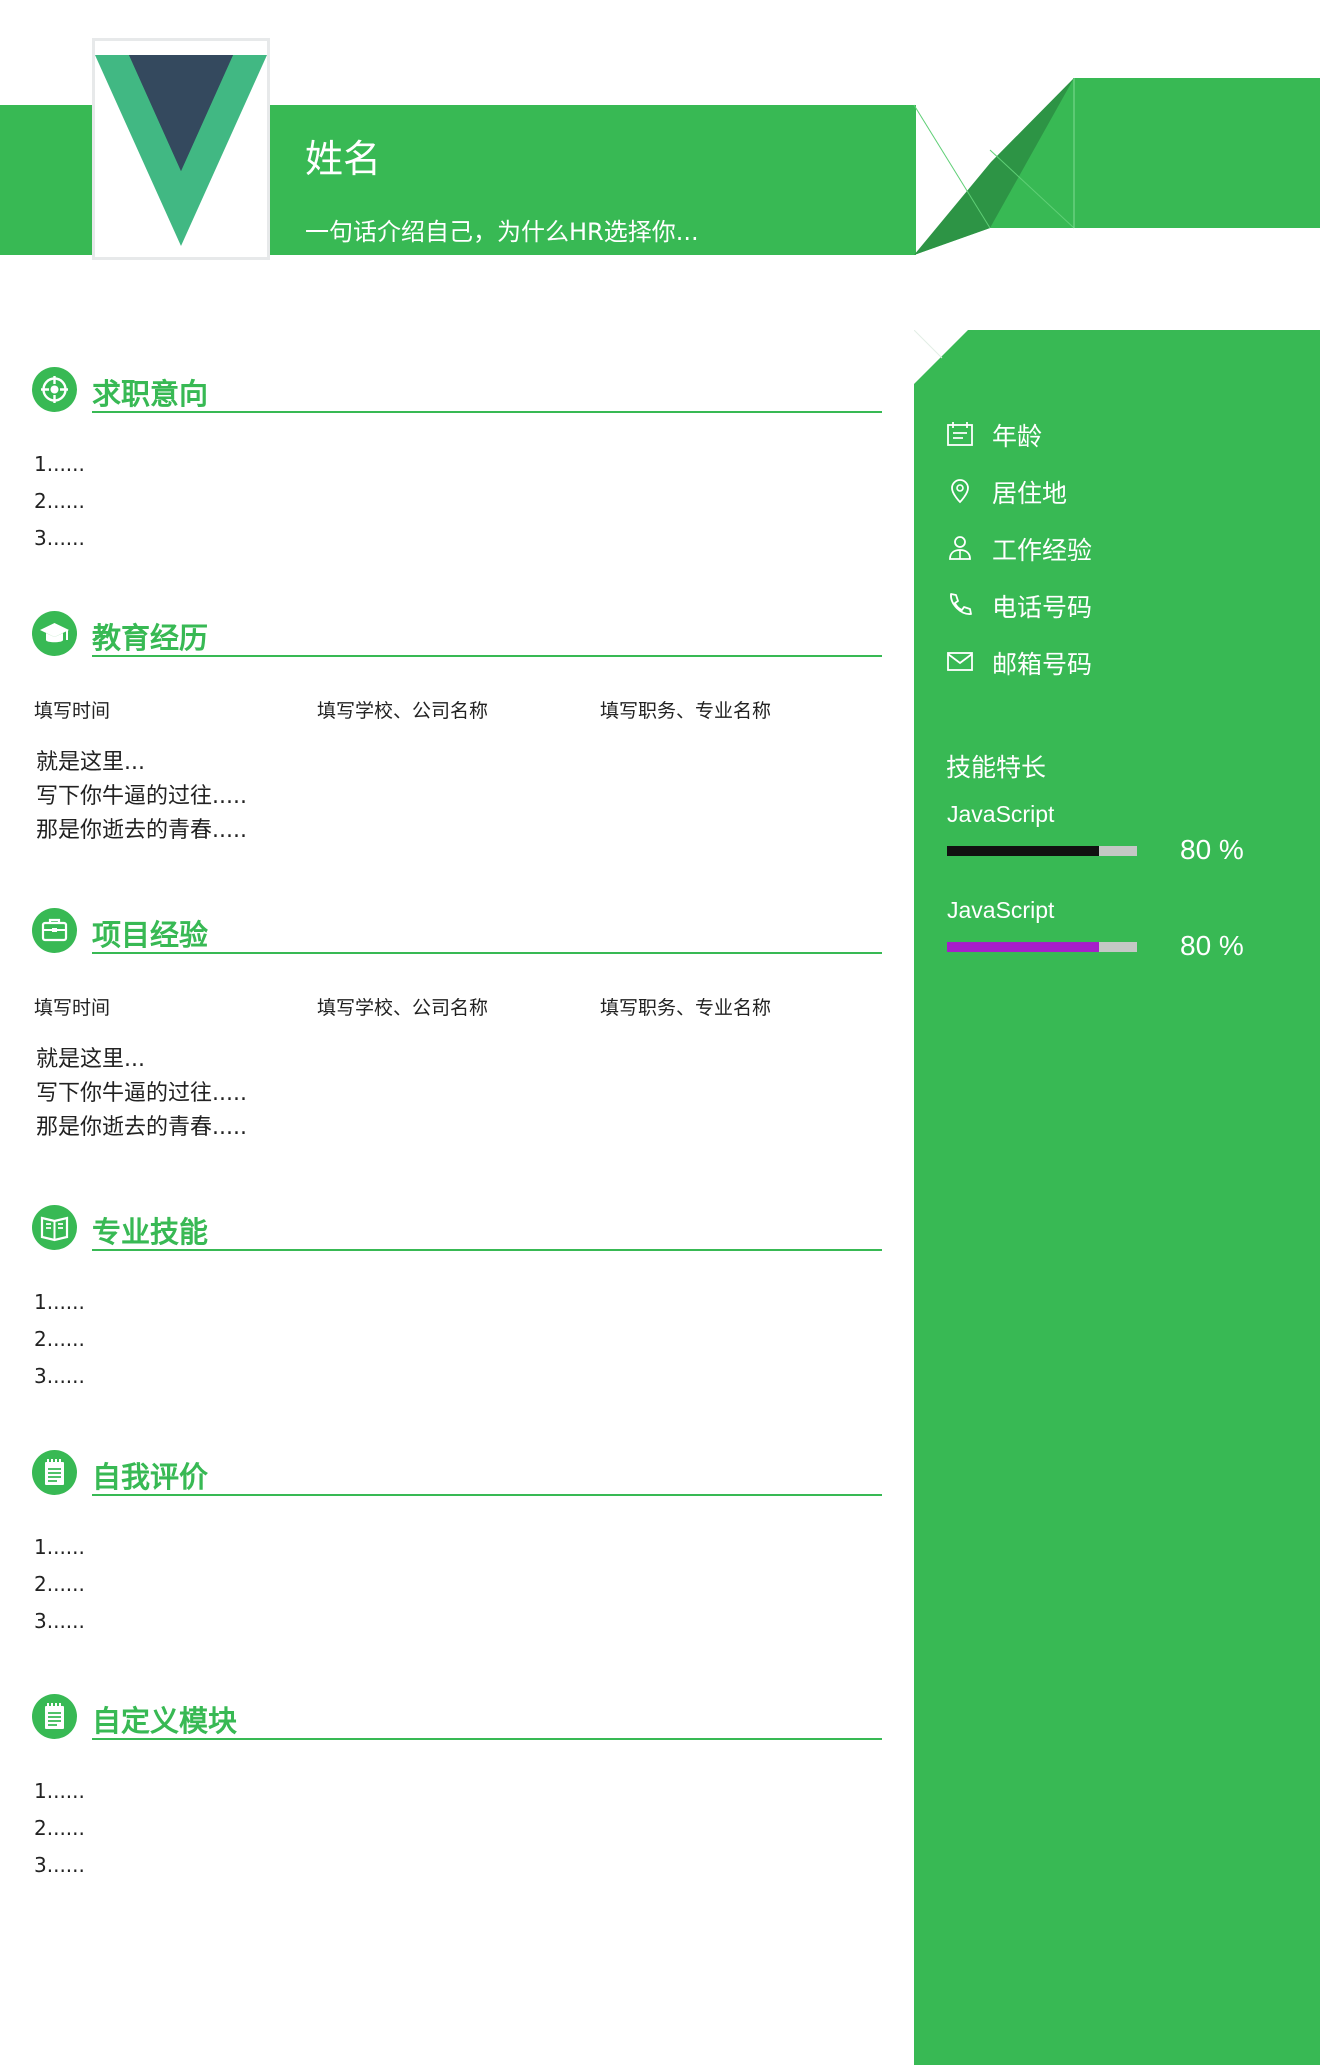 The height and width of the screenshot is (2065, 1320). I want to click on avatar, so click(181, 149).